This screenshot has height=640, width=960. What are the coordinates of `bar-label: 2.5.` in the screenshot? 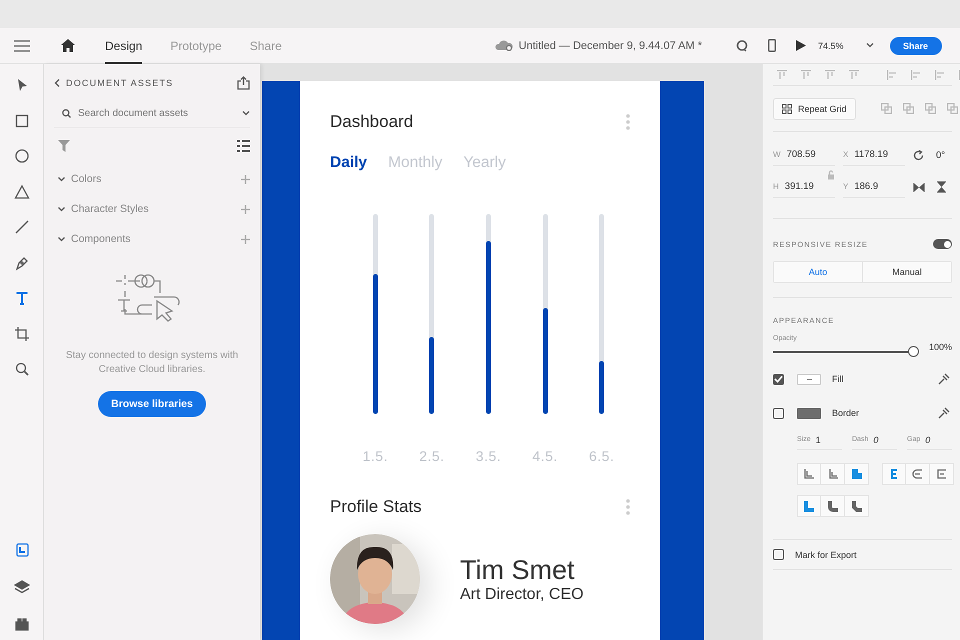 It's located at (432, 456).